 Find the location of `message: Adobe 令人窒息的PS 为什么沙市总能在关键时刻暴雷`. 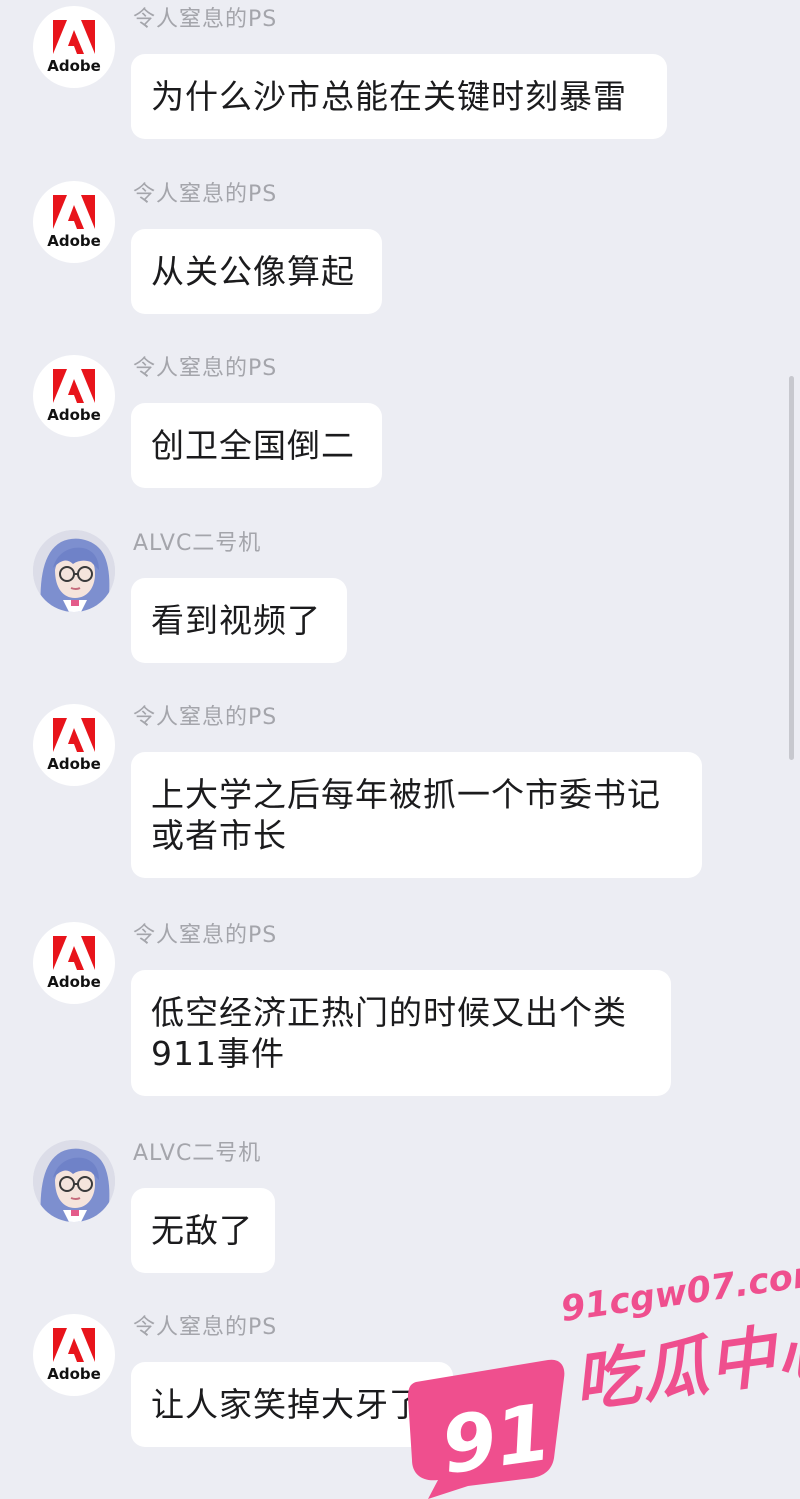

message: Adobe 令人窒息的PS 为什么沙市总能在关键时刻暴雷 is located at coordinates (400, 71).